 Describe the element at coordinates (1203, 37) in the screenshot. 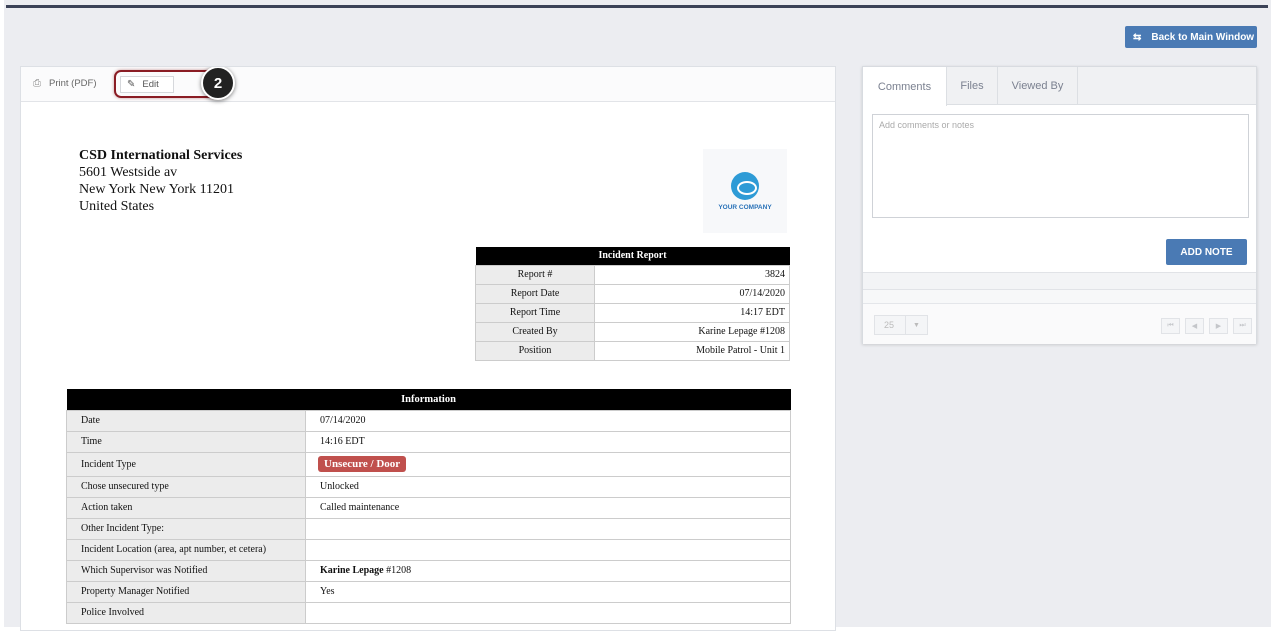

I see `back-button-label: Back to Main Window` at that location.